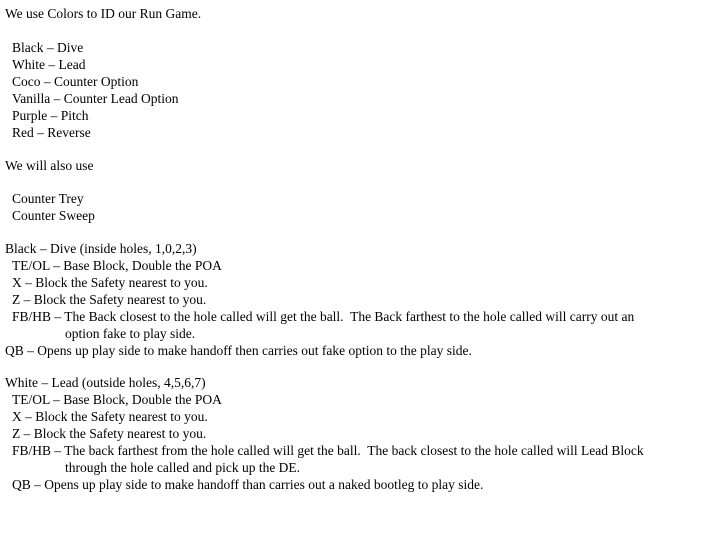  I want to click on black-dive-assignment-x: X – Block the Safety nearest to you., so click(110, 282).